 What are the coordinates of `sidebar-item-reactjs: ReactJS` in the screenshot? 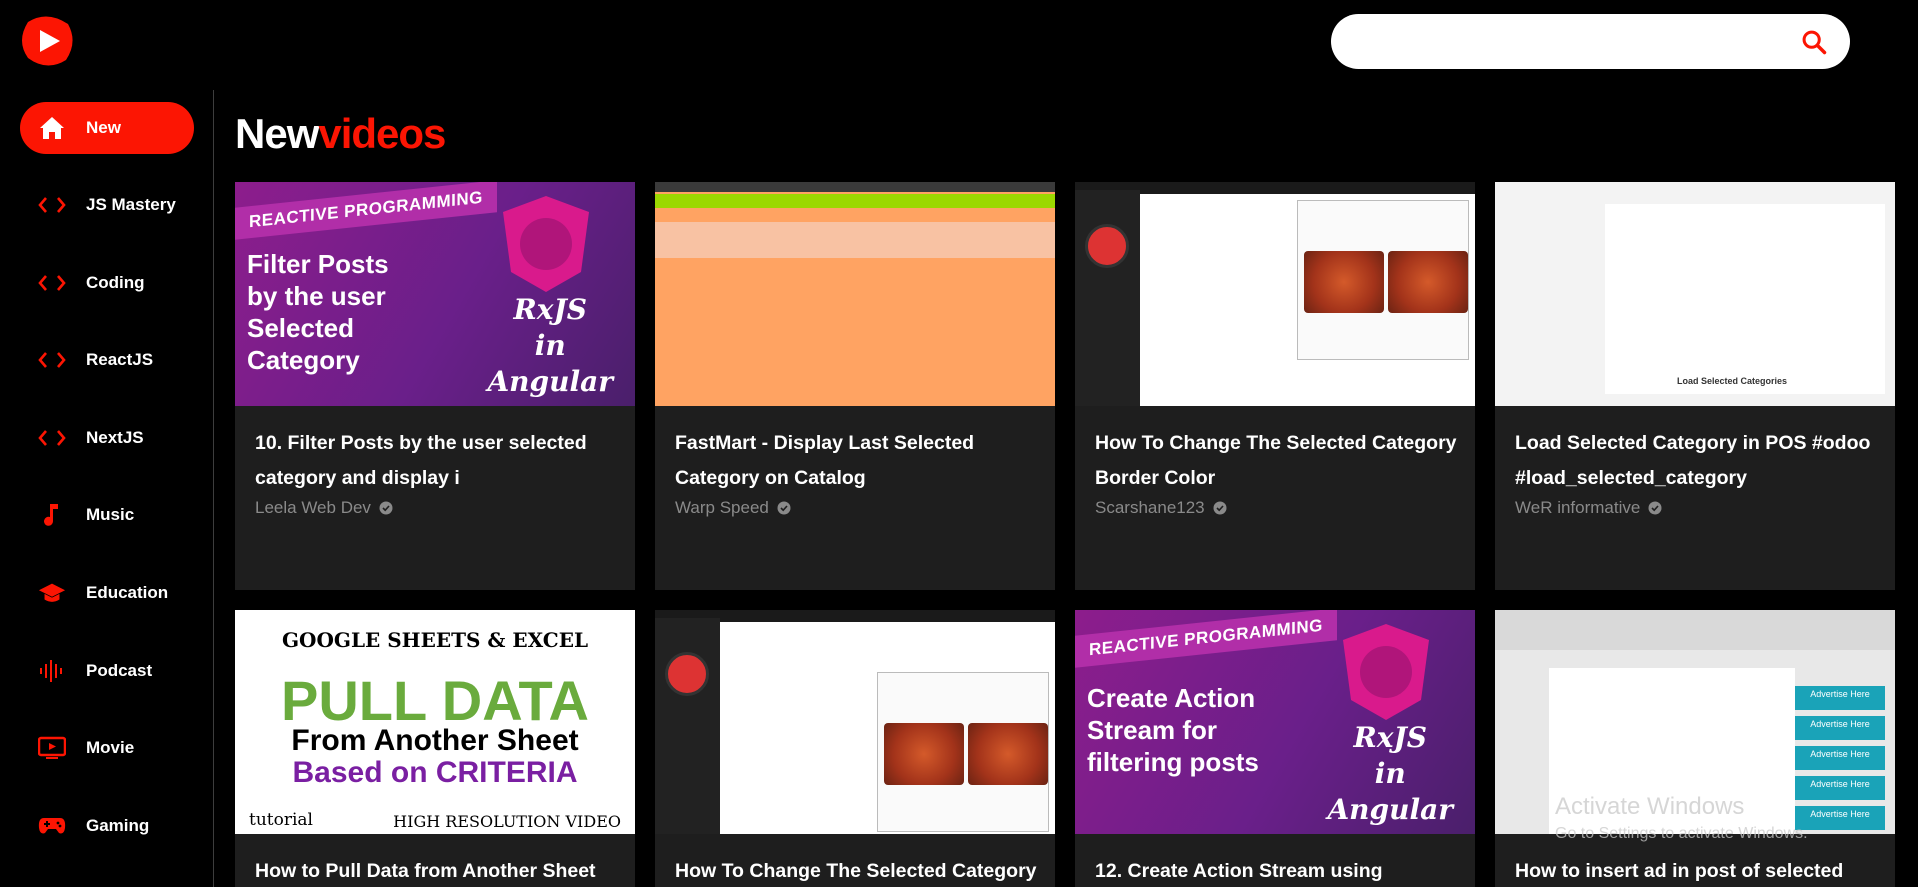 It's located at (107, 360).